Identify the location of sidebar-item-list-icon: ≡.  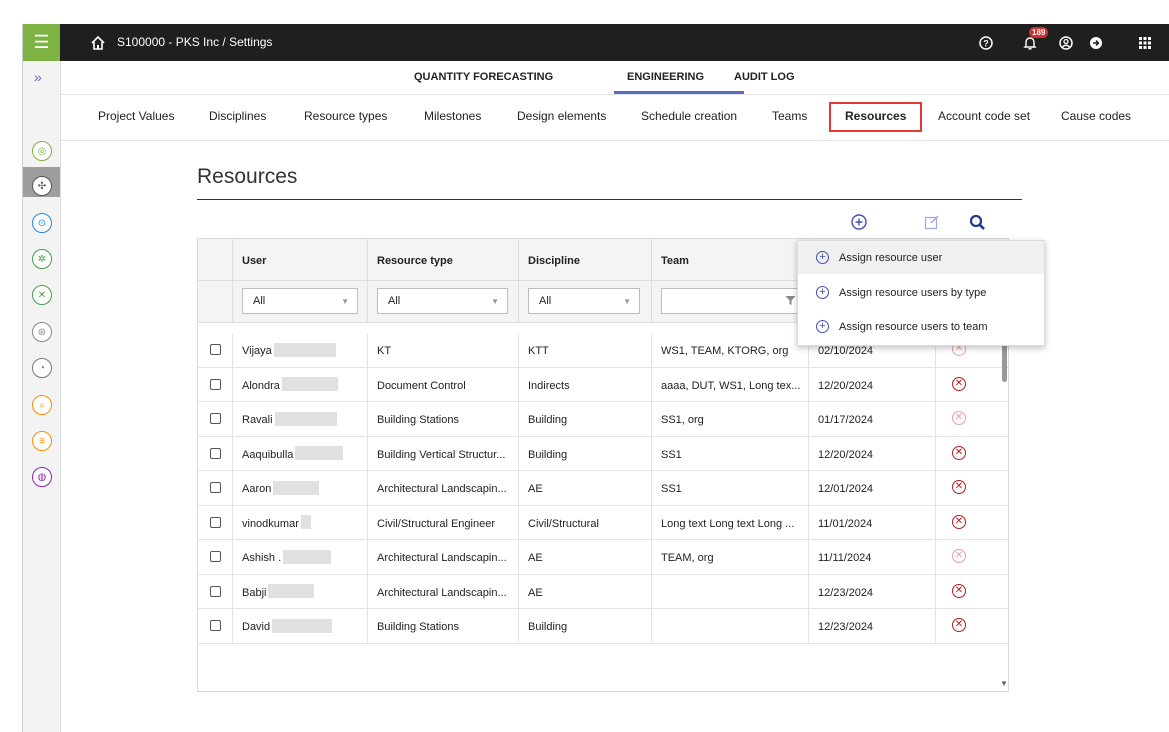
(42, 441).